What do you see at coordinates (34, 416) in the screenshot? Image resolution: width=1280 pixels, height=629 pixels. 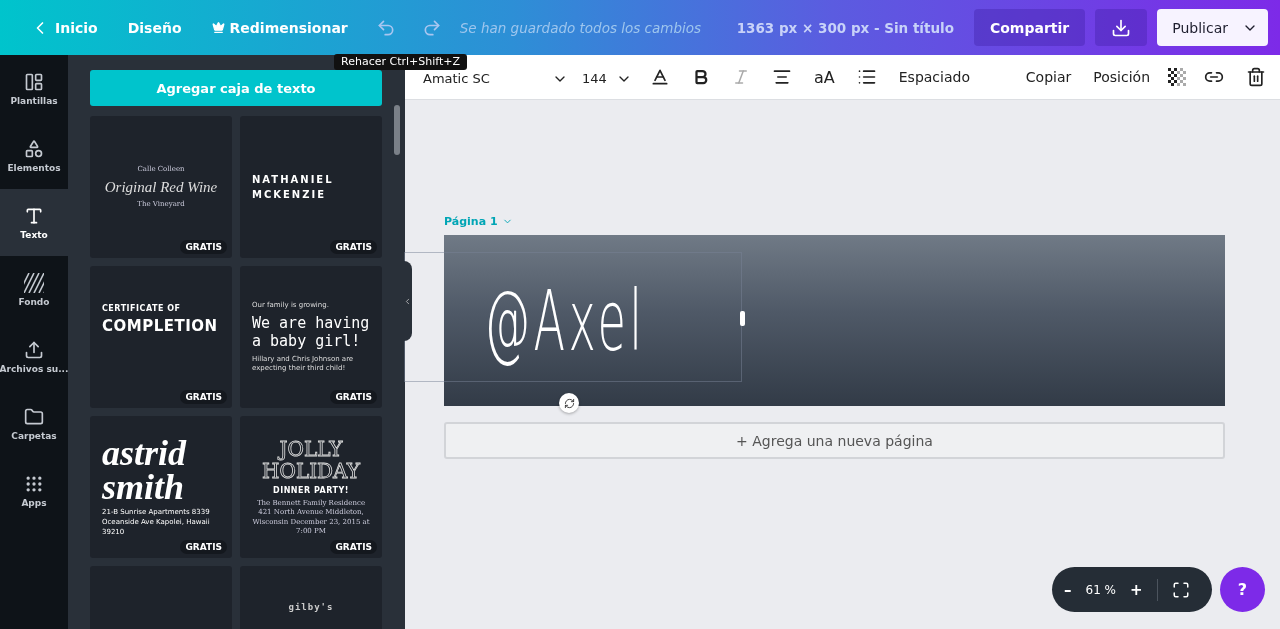 I see `folder-icon` at bounding box center [34, 416].